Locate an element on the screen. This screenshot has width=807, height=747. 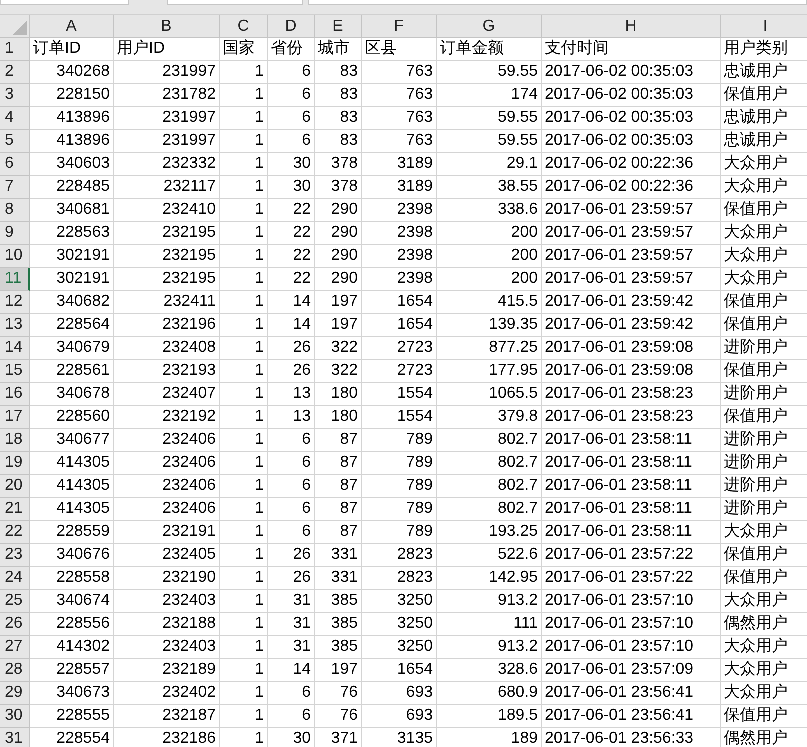
table-cell-text: 2398 is located at coordinates (415, 256).